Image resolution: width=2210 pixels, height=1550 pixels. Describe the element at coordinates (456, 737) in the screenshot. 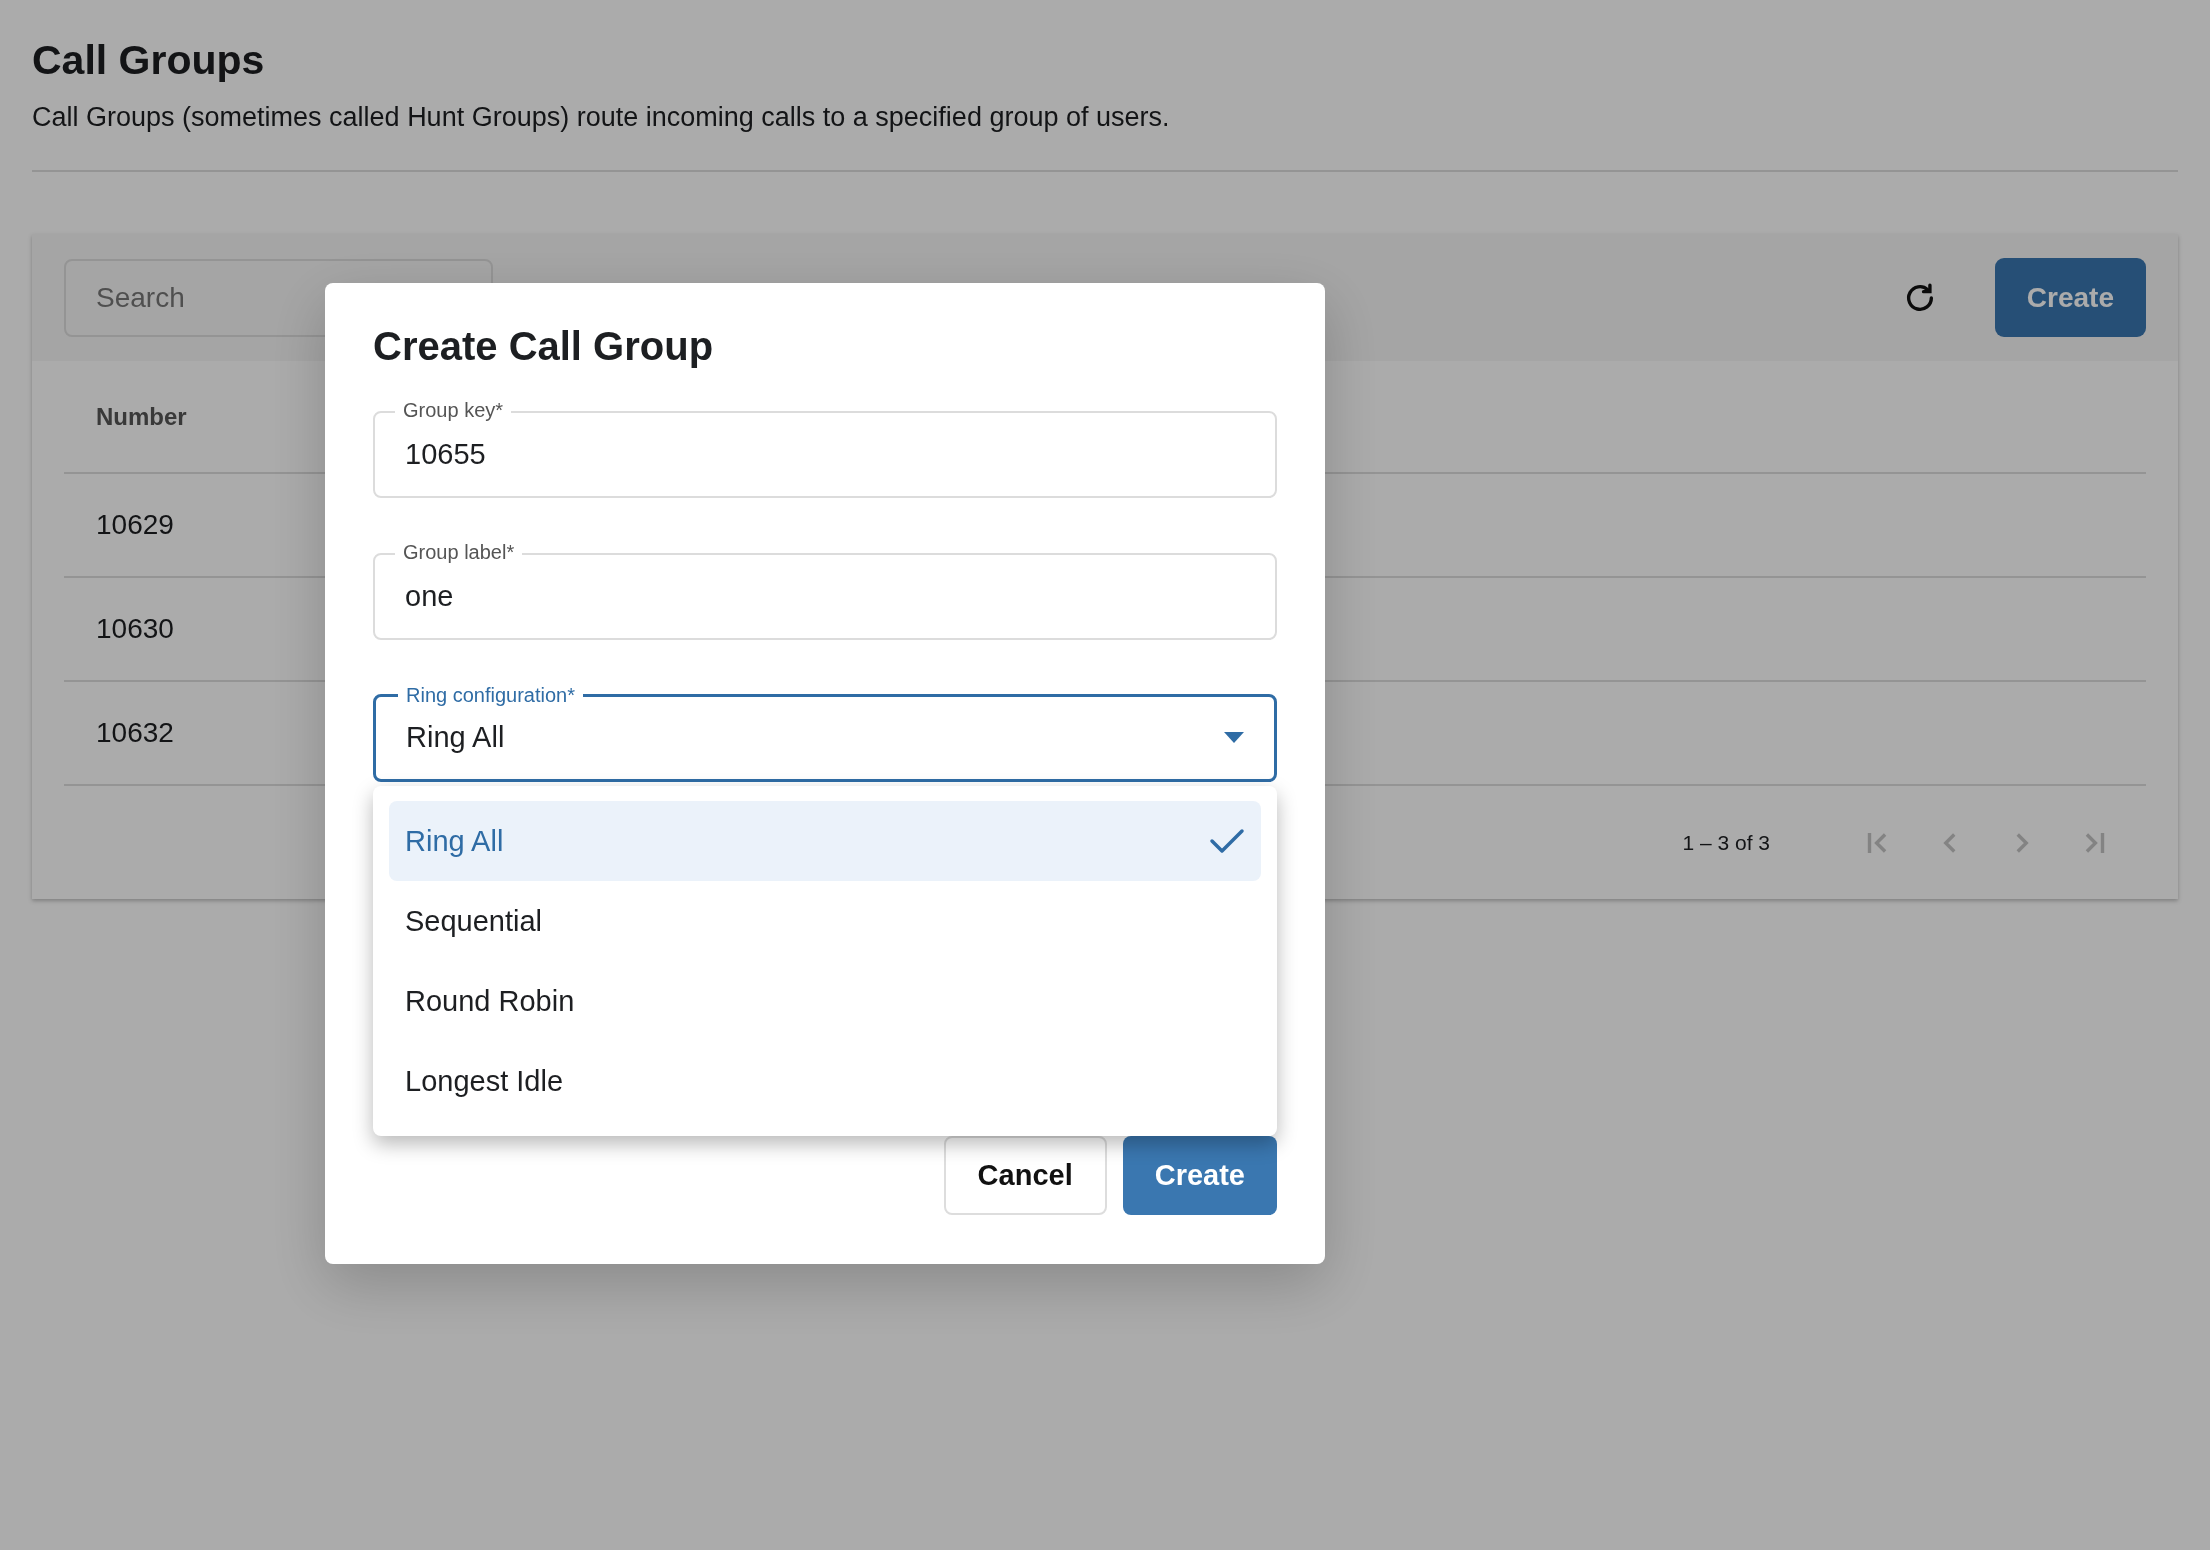

I see `select-value: Ring All` at that location.